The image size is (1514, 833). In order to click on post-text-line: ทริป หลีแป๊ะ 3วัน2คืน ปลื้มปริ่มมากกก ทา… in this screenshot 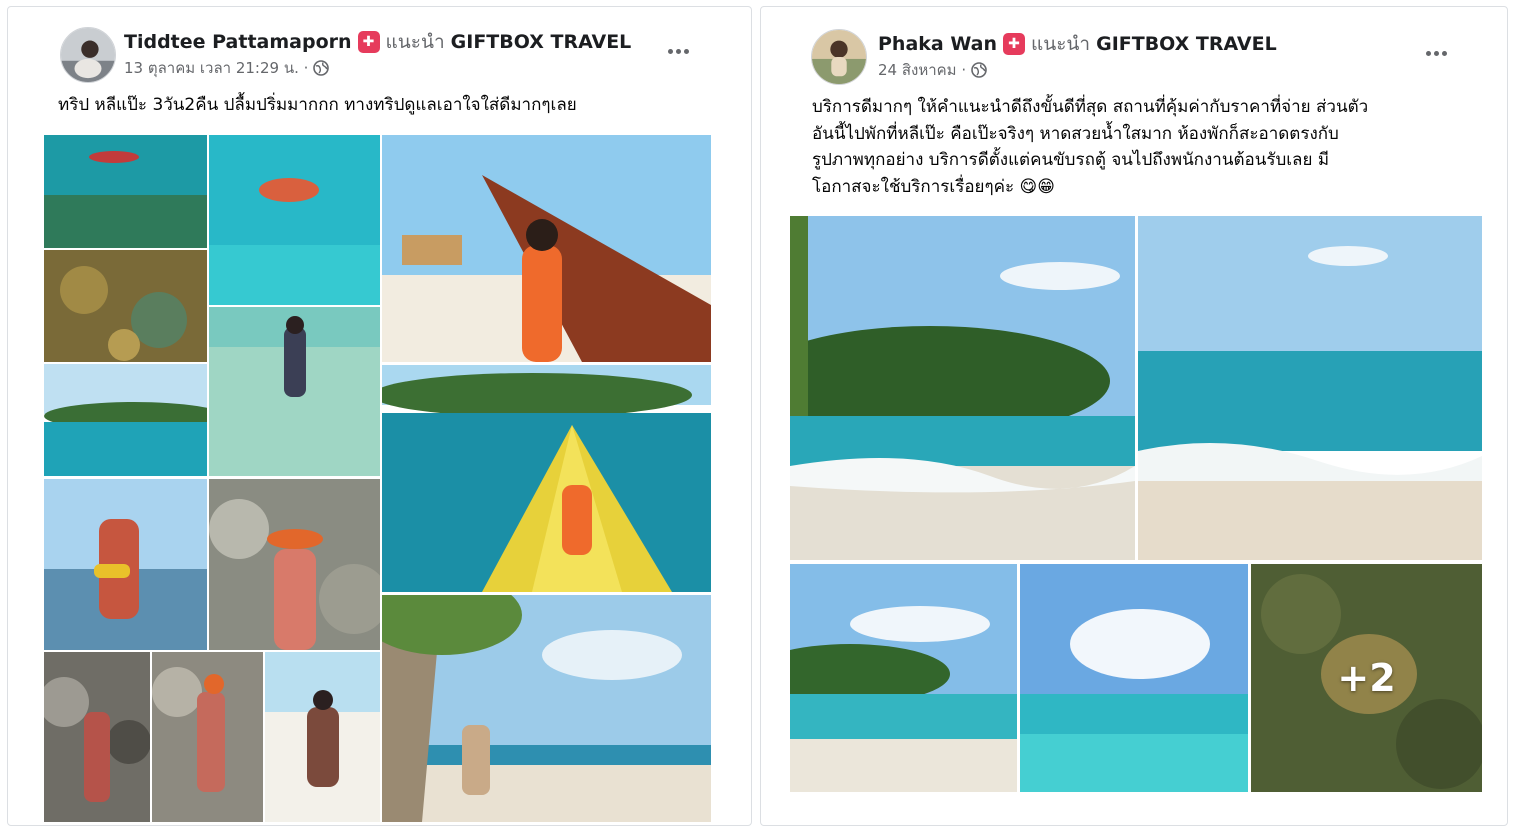, I will do `click(317, 105)`.